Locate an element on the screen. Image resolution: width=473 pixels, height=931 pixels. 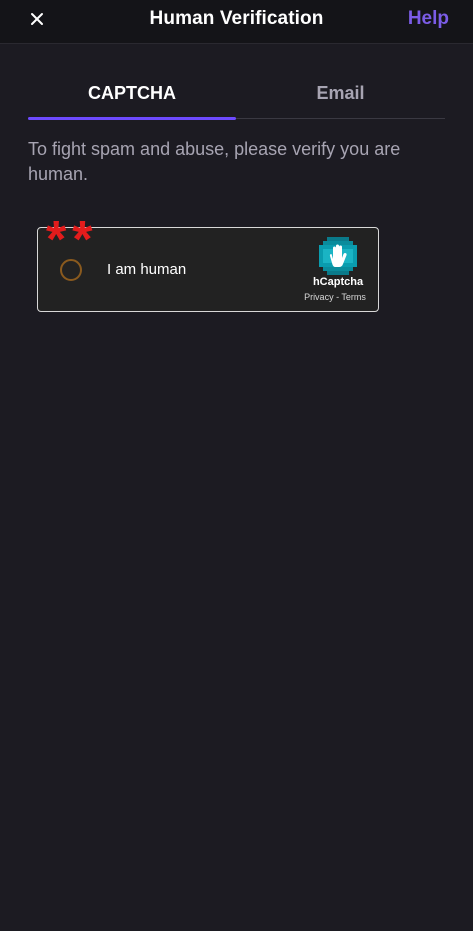
tab-email: Email is located at coordinates (340, 95).